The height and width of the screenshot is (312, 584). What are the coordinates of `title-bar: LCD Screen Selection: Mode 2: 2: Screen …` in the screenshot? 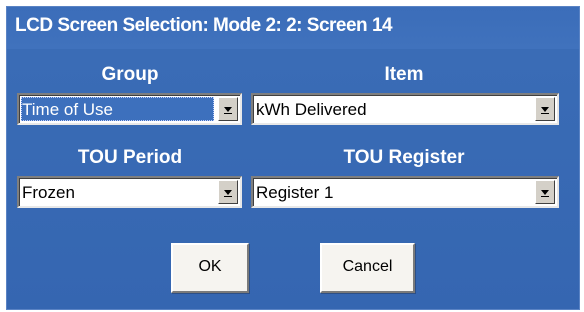 It's located at (293, 28).